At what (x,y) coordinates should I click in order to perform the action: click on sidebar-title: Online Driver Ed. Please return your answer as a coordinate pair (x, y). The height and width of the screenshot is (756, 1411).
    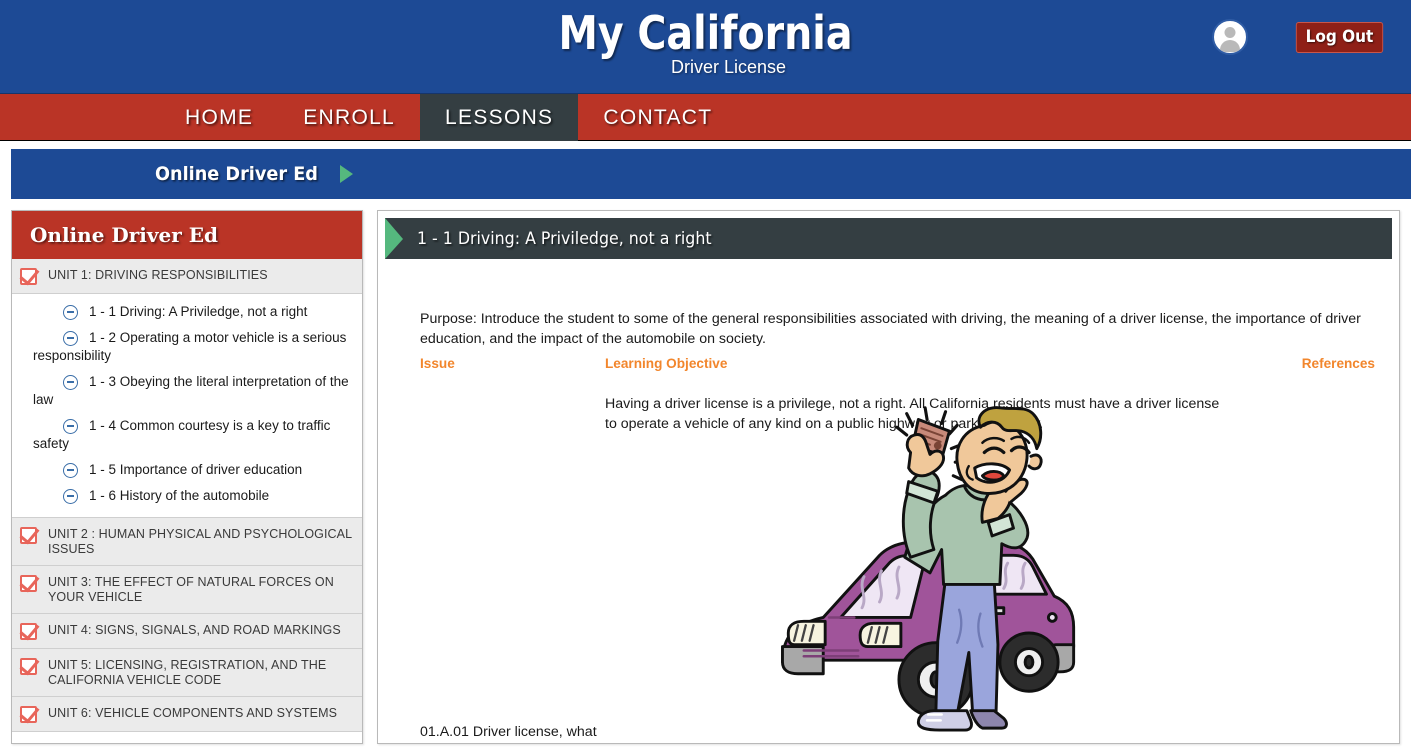
    Looking at the image, I should click on (187, 235).